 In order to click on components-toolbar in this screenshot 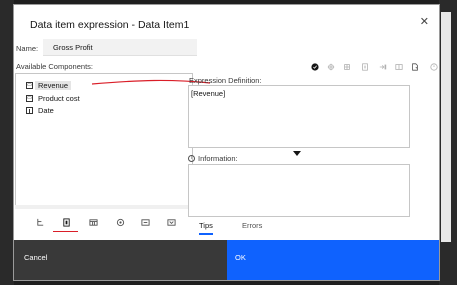, I will do `click(104, 223)`.